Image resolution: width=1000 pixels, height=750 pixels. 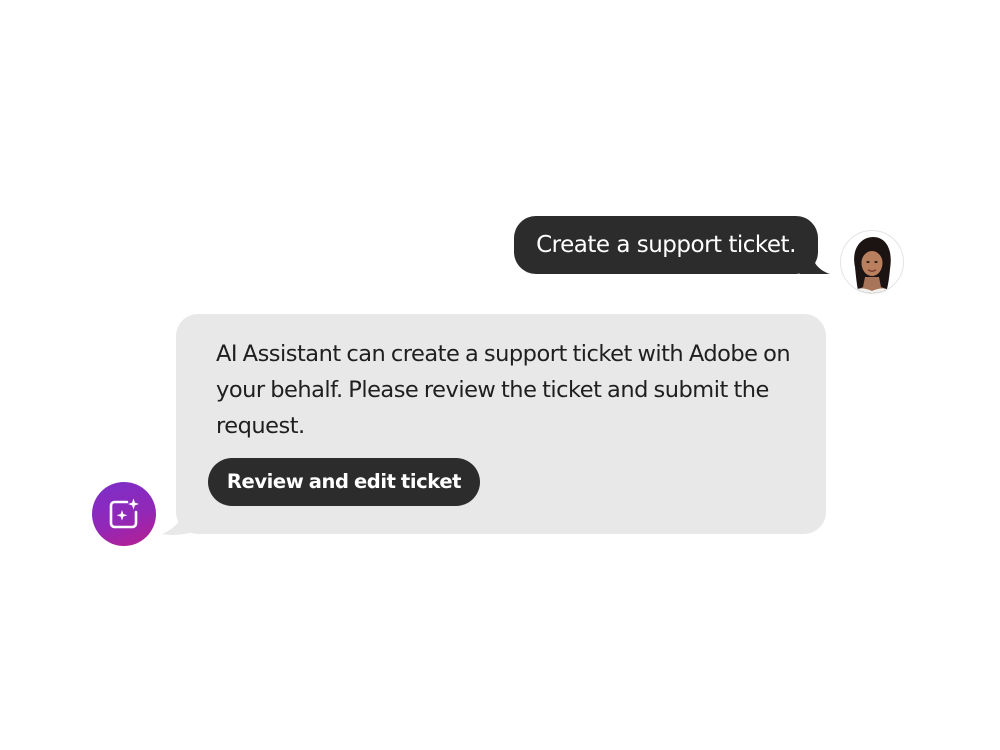 I want to click on ai-assistant-avatar, so click(x=124, y=514).